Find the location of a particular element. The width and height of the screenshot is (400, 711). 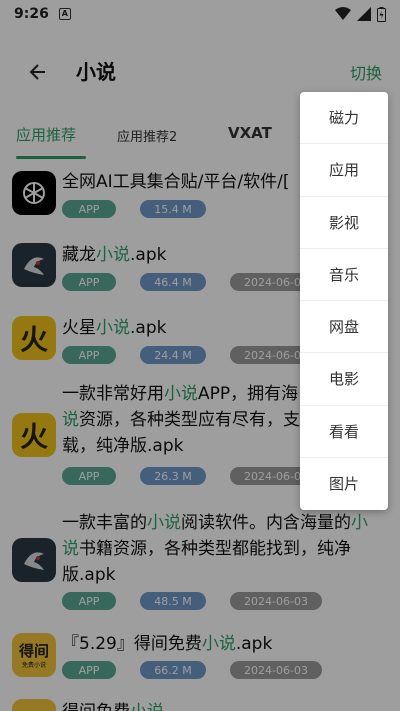

menu-item-music: 音乐 is located at coordinates (344, 275).